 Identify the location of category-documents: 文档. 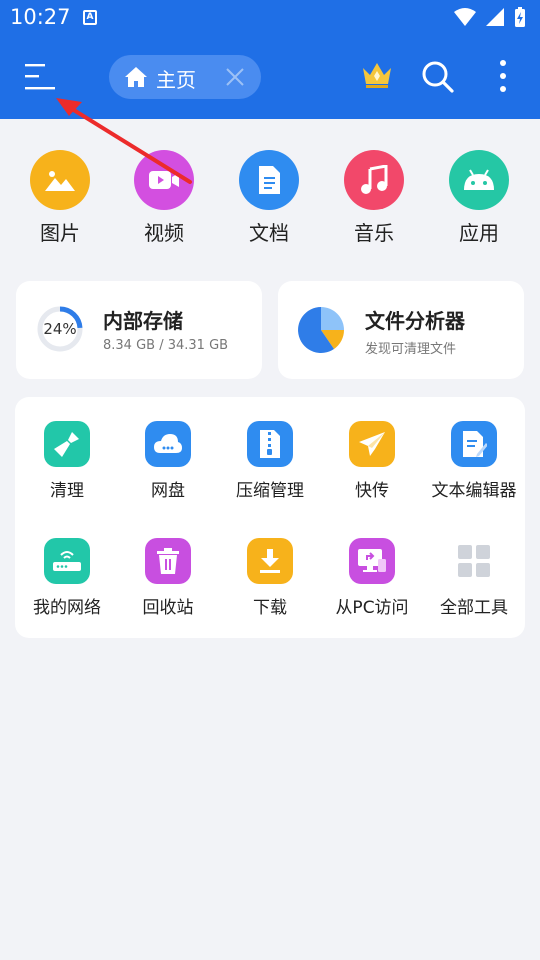
(269, 198).